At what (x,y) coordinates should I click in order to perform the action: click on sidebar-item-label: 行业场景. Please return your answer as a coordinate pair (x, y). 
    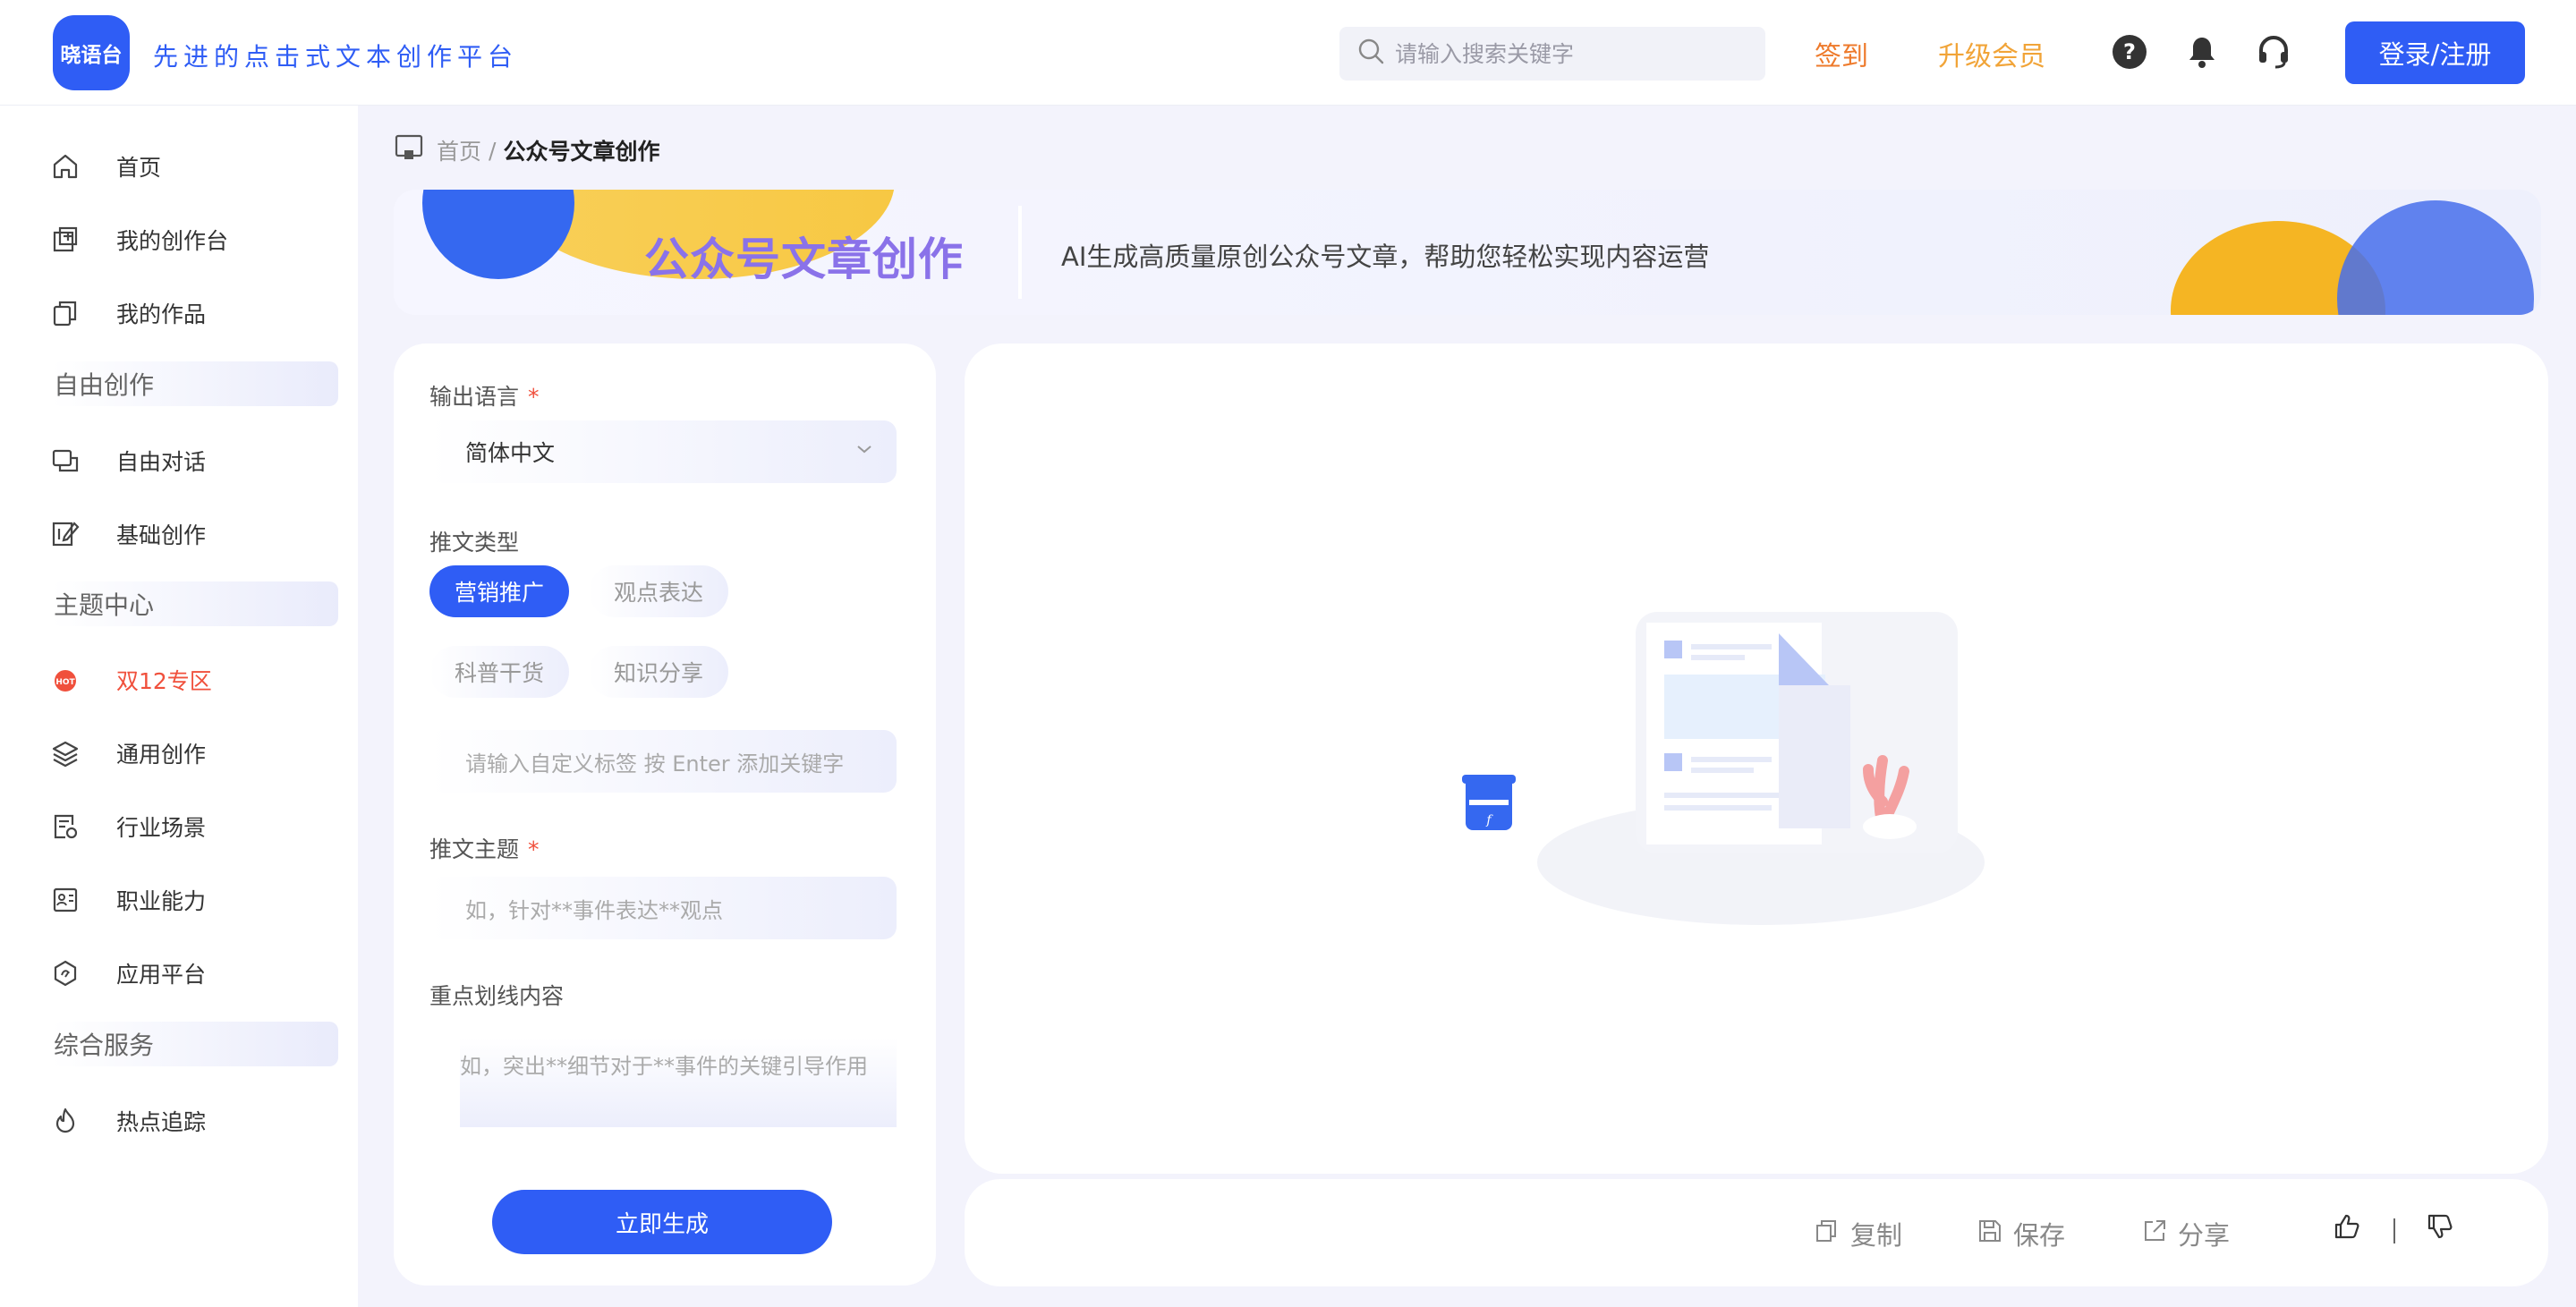
    Looking at the image, I should click on (161, 828).